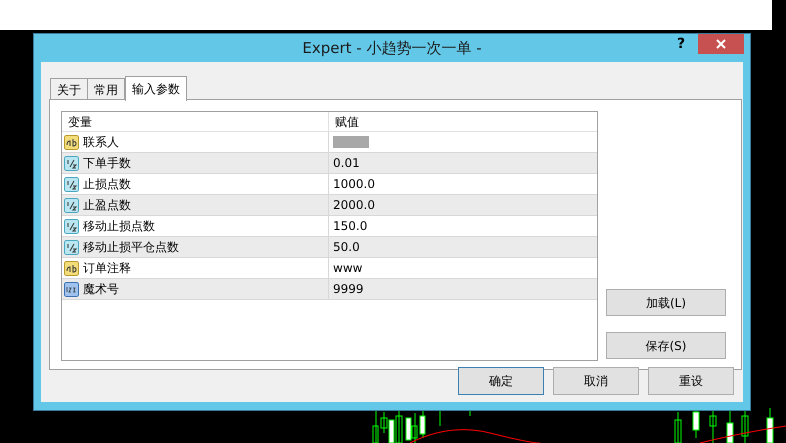 The width and height of the screenshot is (786, 443). What do you see at coordinates (107, 268) in the screenshot?
I see `parameter-name: 订单注释` at bounding box center [107, 268].